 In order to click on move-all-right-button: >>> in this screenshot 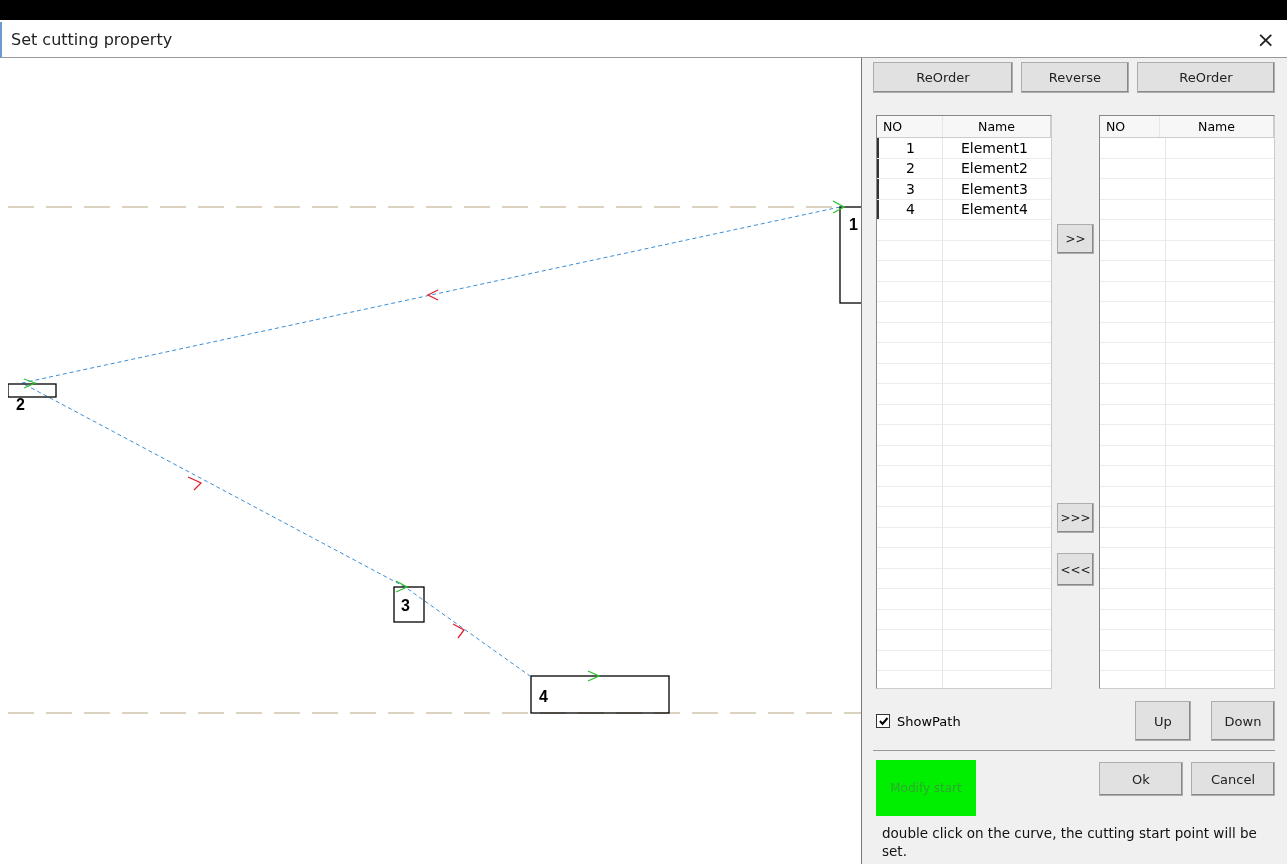, I will do `click(1075, 518)`.